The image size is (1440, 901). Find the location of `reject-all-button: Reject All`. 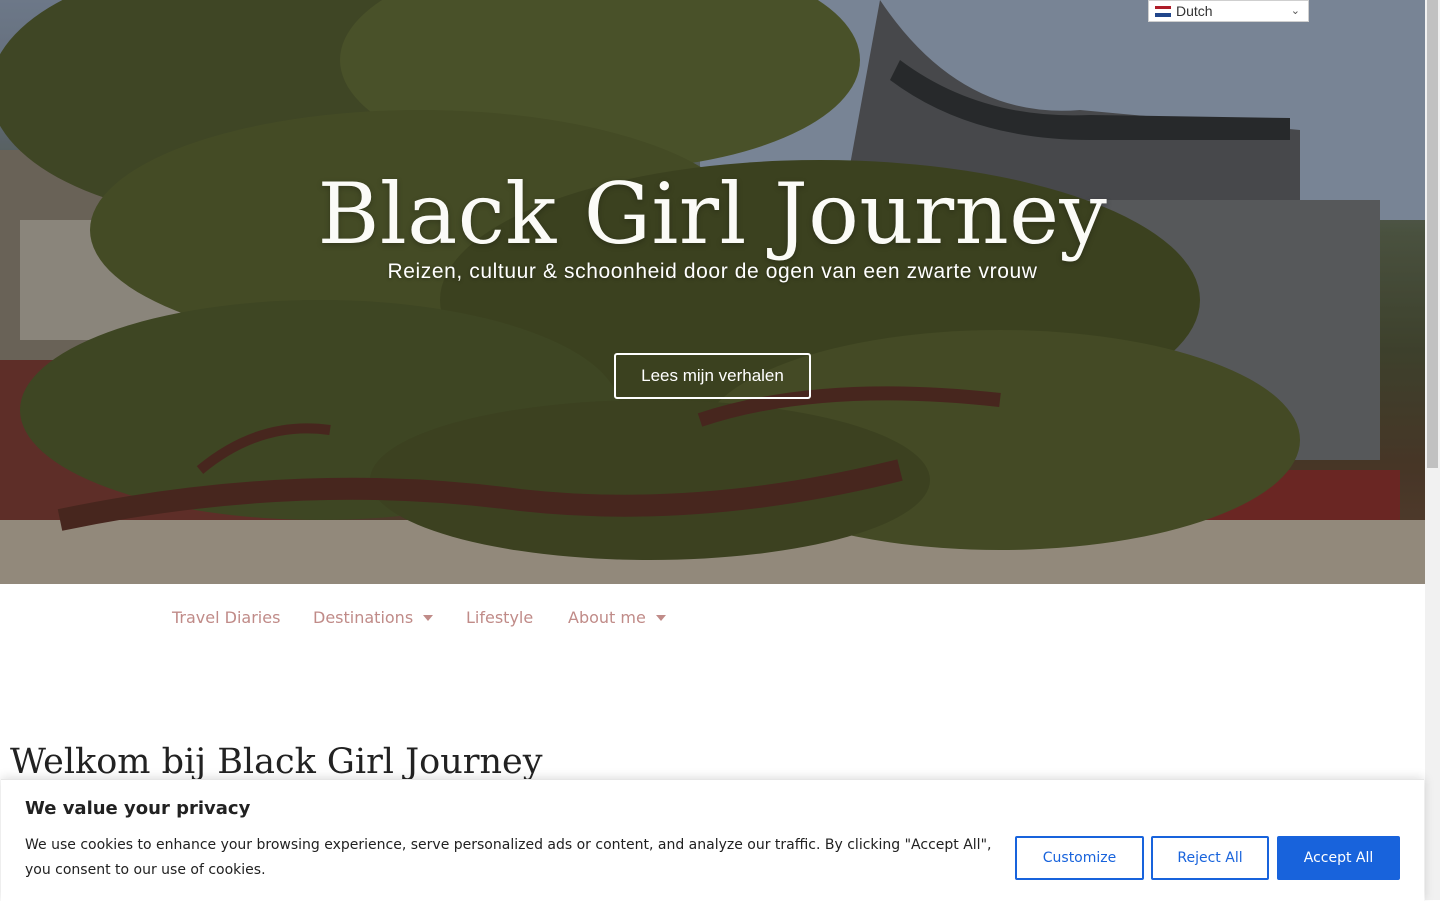

reject-all-button: Reject All is located at coordinates (1210, 858).